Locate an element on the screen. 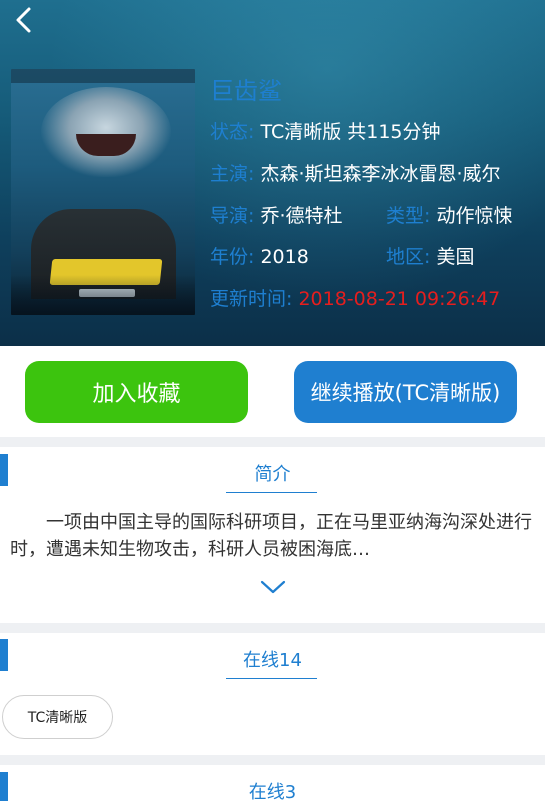  region-row: 地区: 美国 is located at coordinates (430, 257).